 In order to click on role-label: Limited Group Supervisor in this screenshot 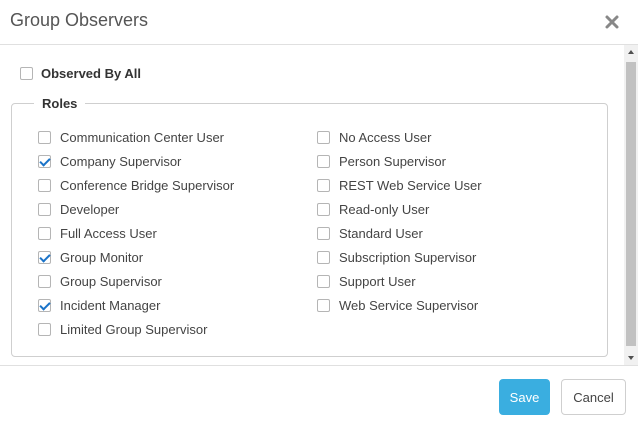, I will do `click(134, 329)`.